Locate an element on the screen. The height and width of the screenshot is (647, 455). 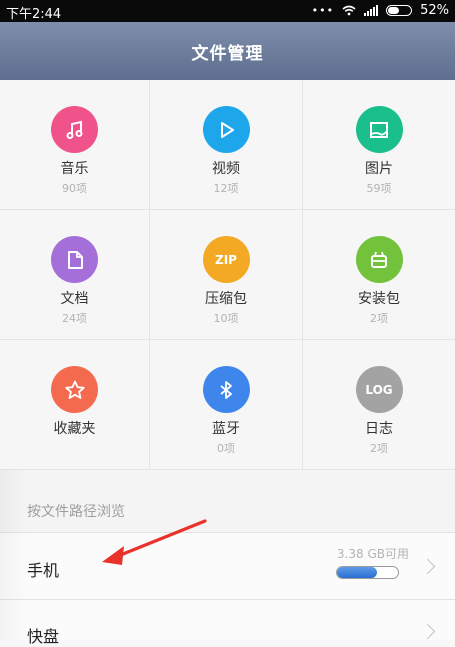
category-package: 安装包 2项 is located at coordinates (379, 275).